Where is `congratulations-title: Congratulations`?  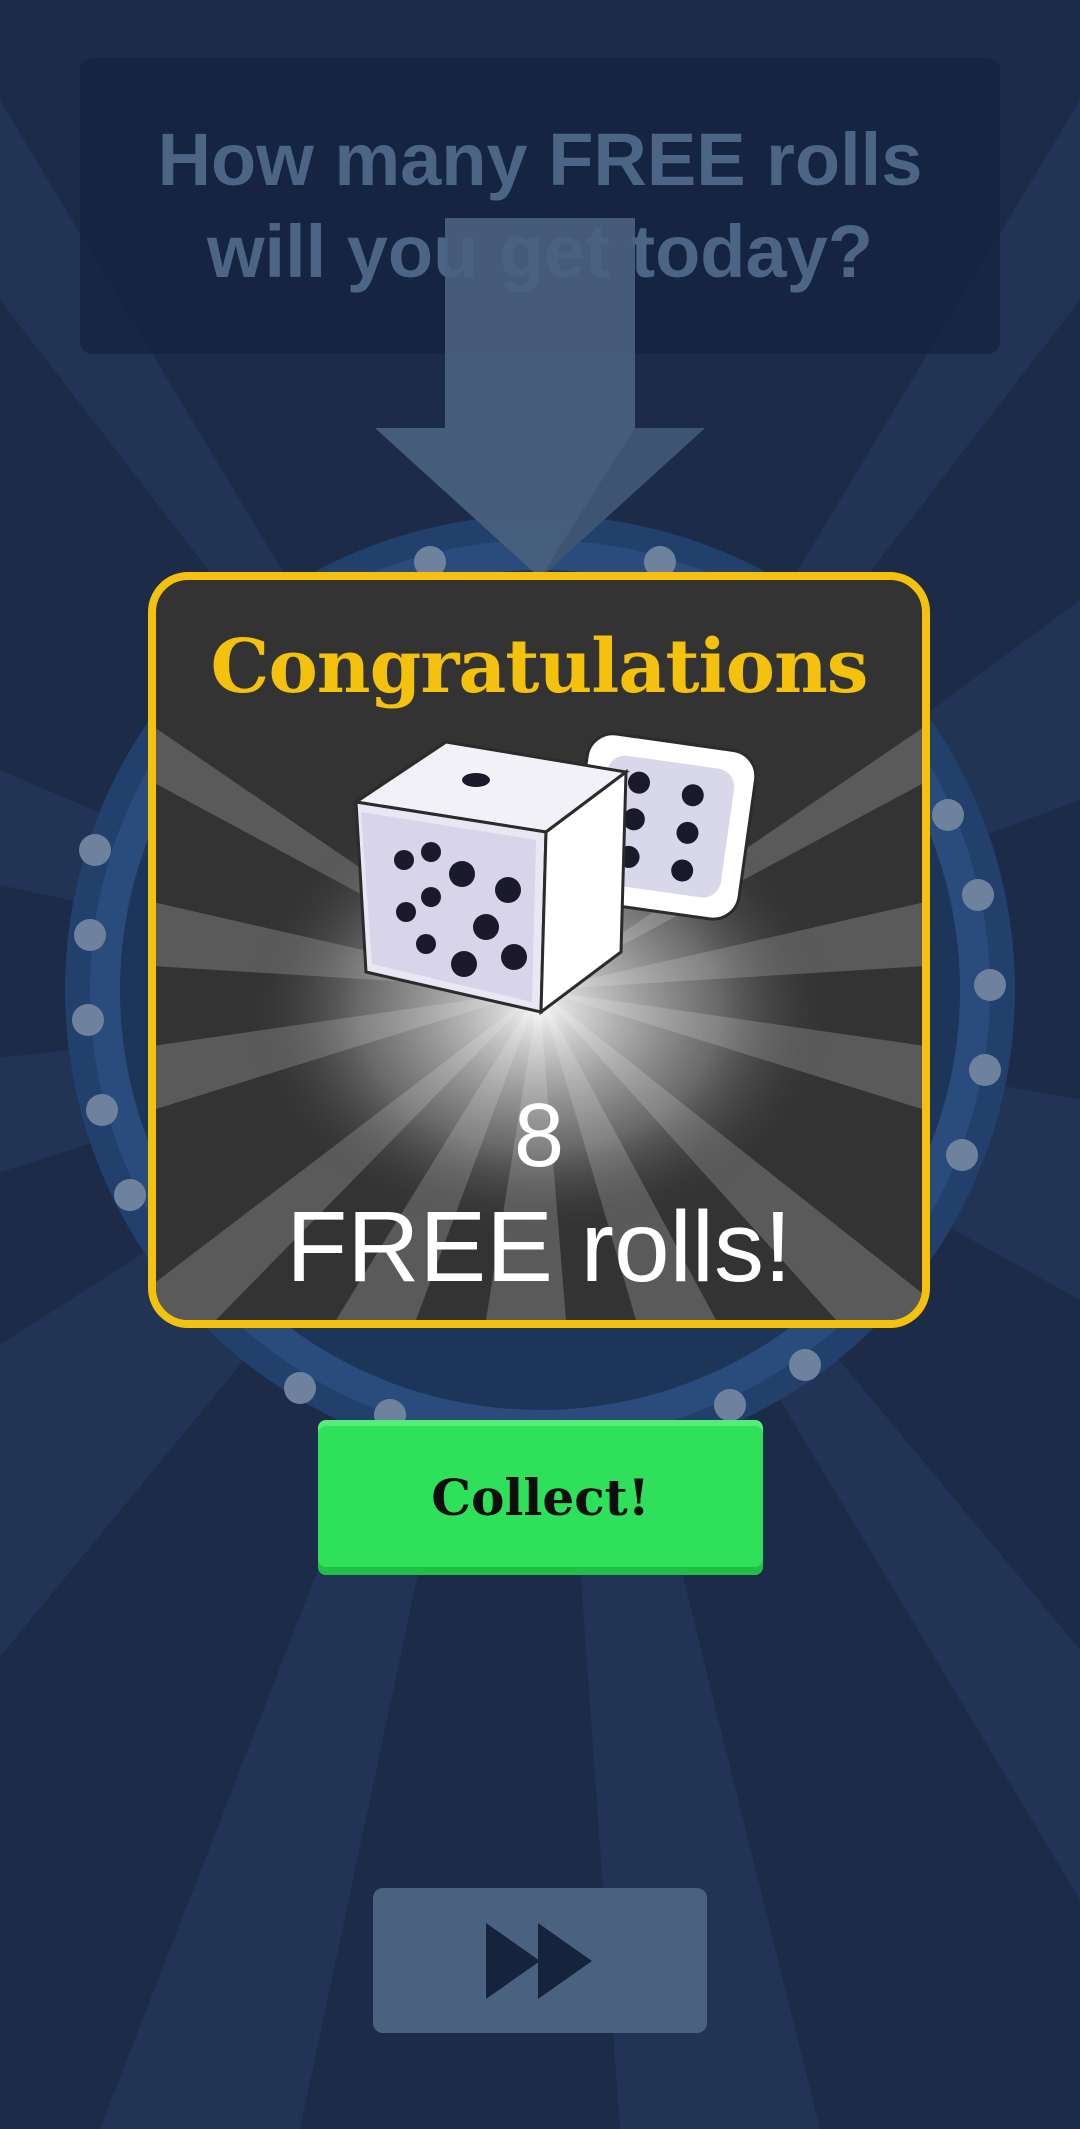 congratulations-title: Congratulations is located at coordinates (539, 667).